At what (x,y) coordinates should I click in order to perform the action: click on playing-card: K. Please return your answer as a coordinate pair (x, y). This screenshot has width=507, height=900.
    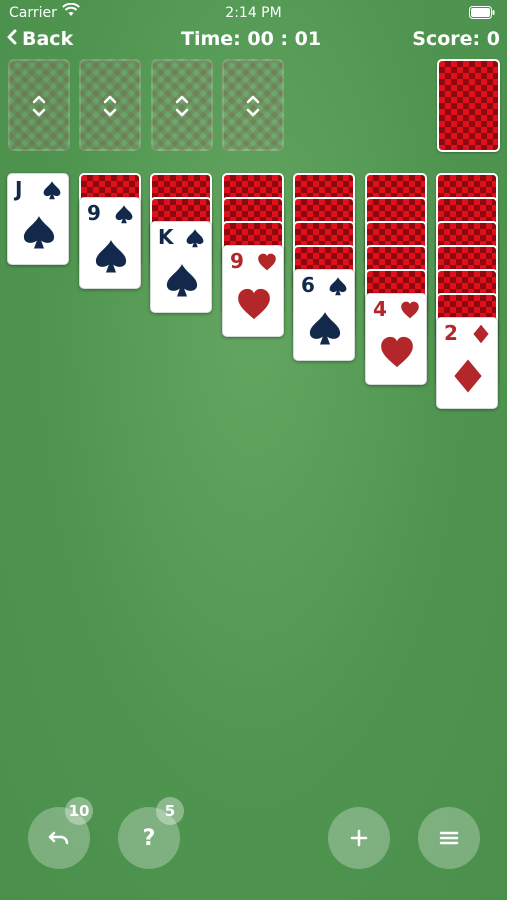
    Looking at the image, I should click on (181, 267).